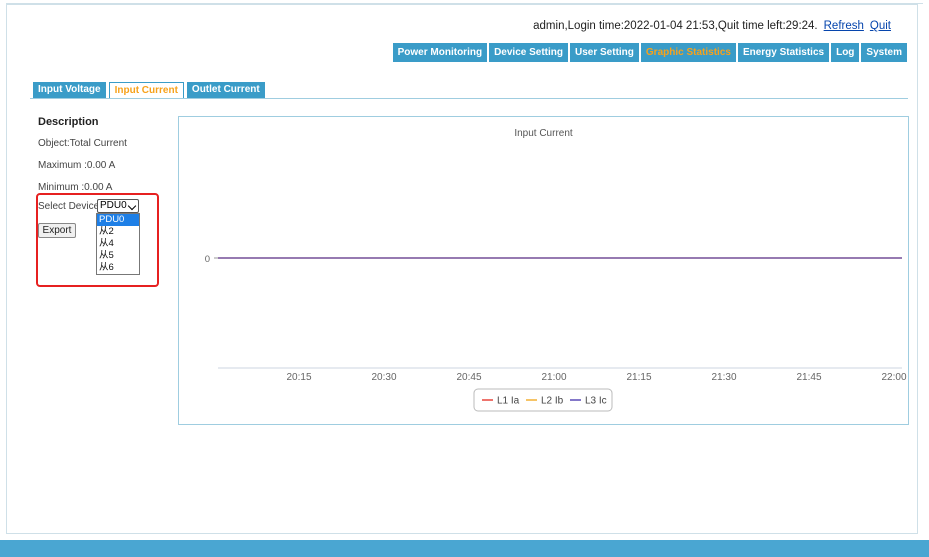  I want to click on chevron-down-icon, so click(132, 206).